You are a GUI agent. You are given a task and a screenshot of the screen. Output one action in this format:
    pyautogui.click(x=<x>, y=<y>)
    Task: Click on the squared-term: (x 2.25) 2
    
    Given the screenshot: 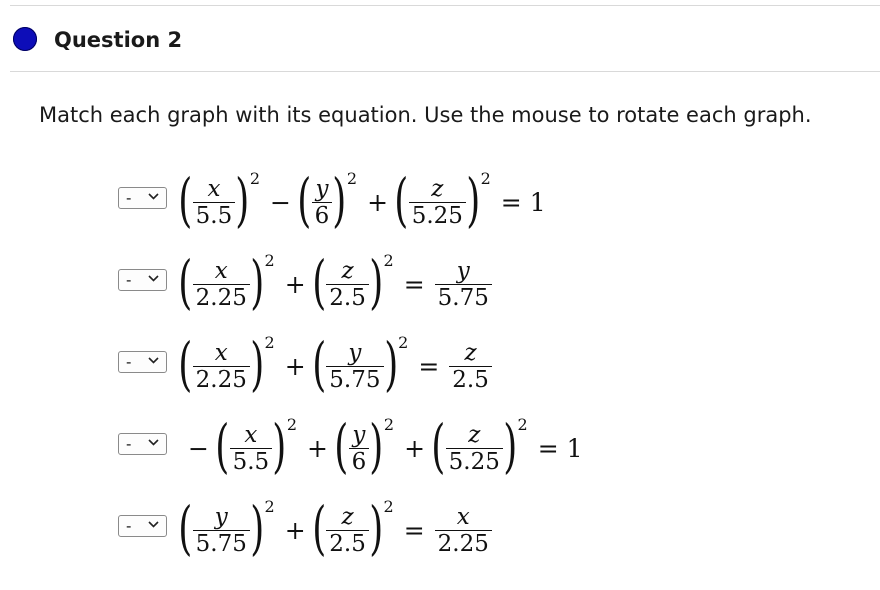 What is the action you would take?
    pyautogui.click(x=227, y=364)
    